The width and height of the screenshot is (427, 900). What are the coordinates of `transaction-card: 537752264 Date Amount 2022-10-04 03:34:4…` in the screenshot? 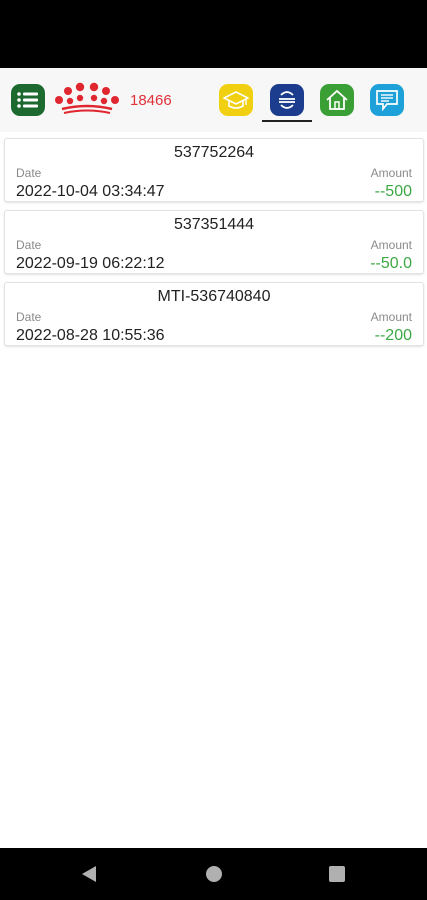 It's located at (214, 170).